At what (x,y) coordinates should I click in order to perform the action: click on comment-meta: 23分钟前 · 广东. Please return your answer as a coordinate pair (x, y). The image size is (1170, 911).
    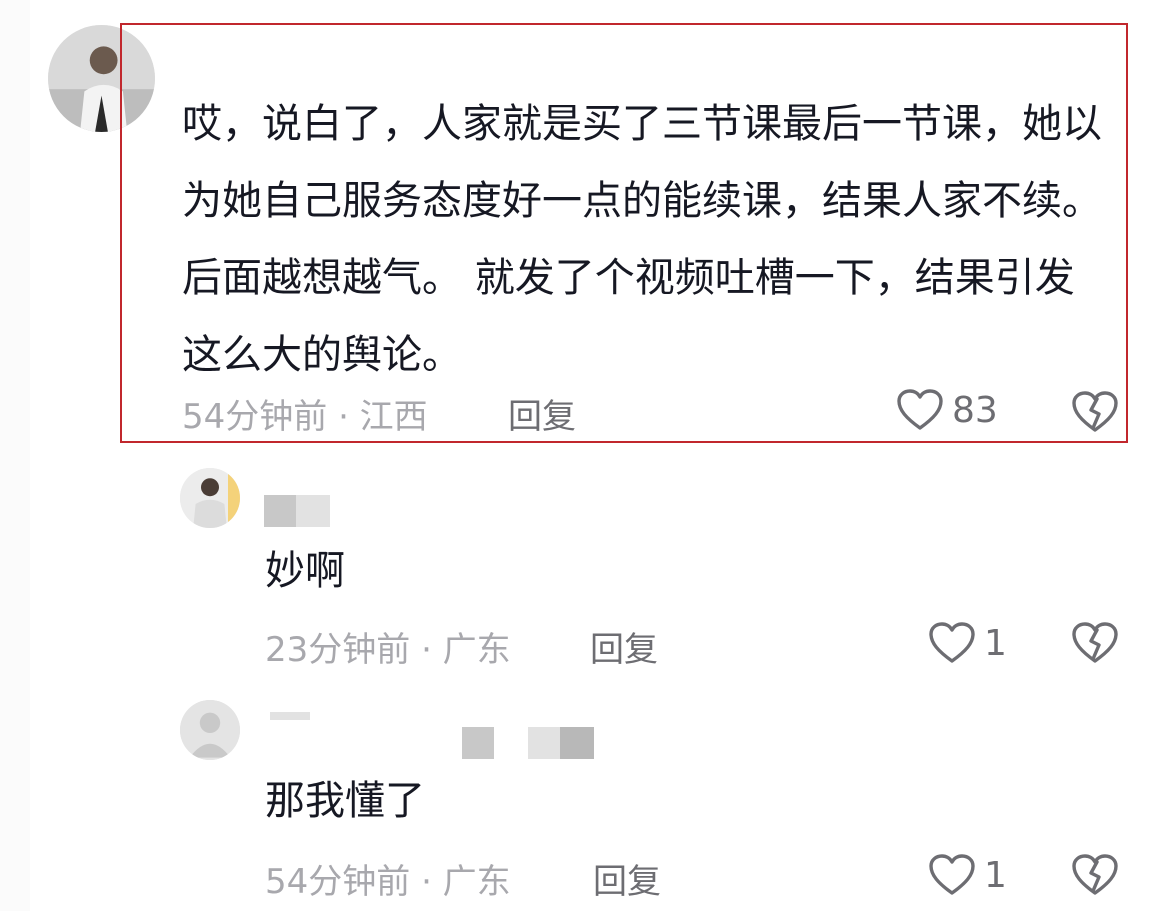
    Looking at the image, I should click on (388, 650).